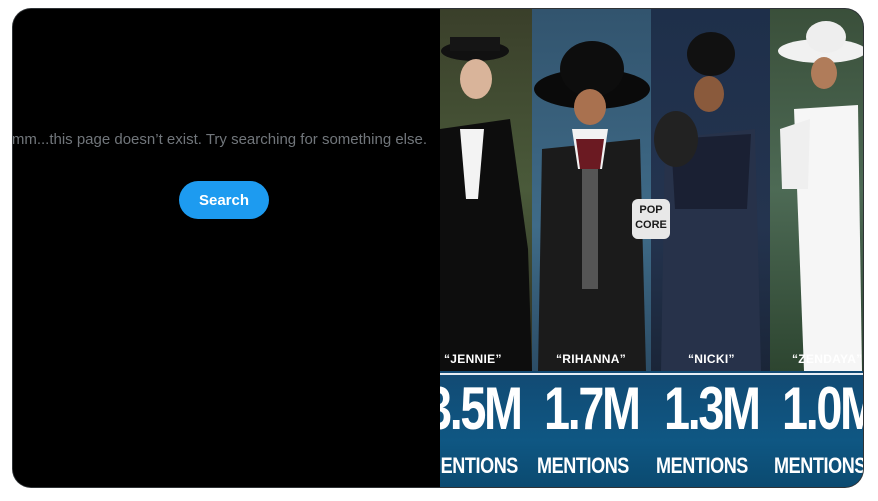  I want to click on photo-panel-zendaya, so click(816, 190).